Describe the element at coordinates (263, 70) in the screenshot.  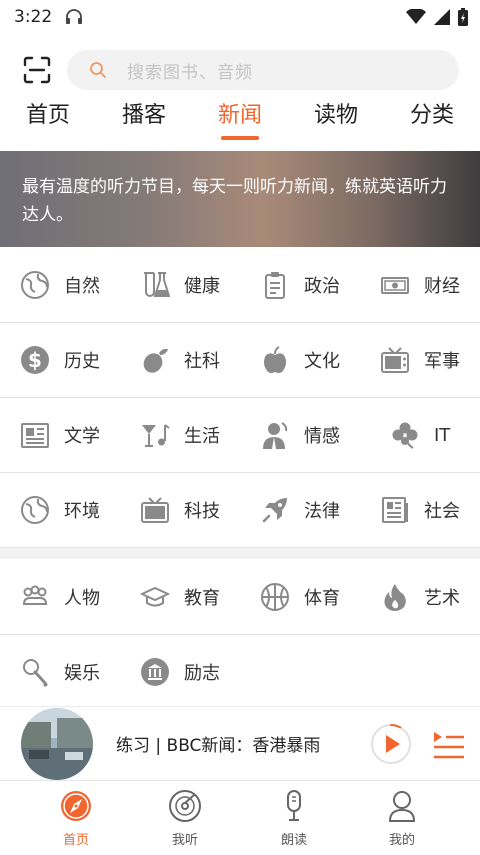
I see `search-input: 搜索图书、音频` at that location.